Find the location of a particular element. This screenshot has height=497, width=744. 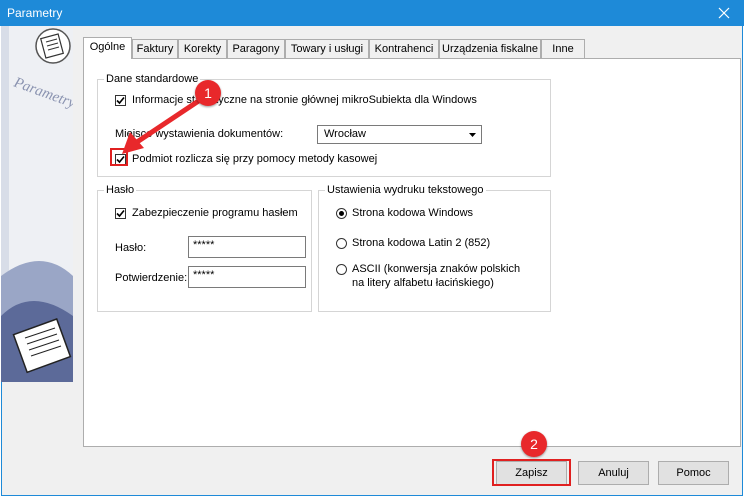

tab-inne: Inne is located at coordinates (563, 48).